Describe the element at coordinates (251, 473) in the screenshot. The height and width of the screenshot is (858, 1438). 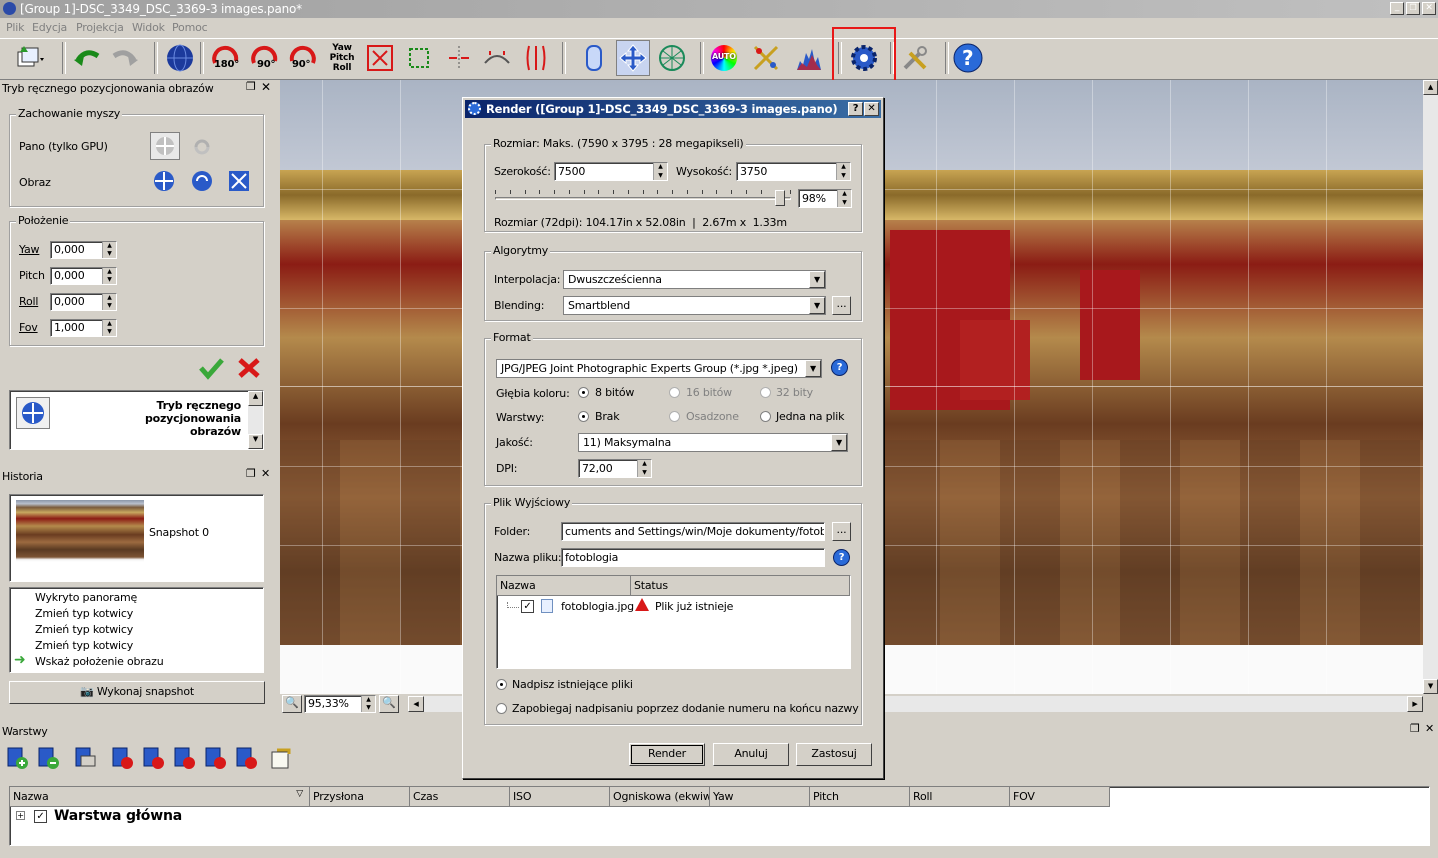
I see `history-float-icon: ❐` at that location.